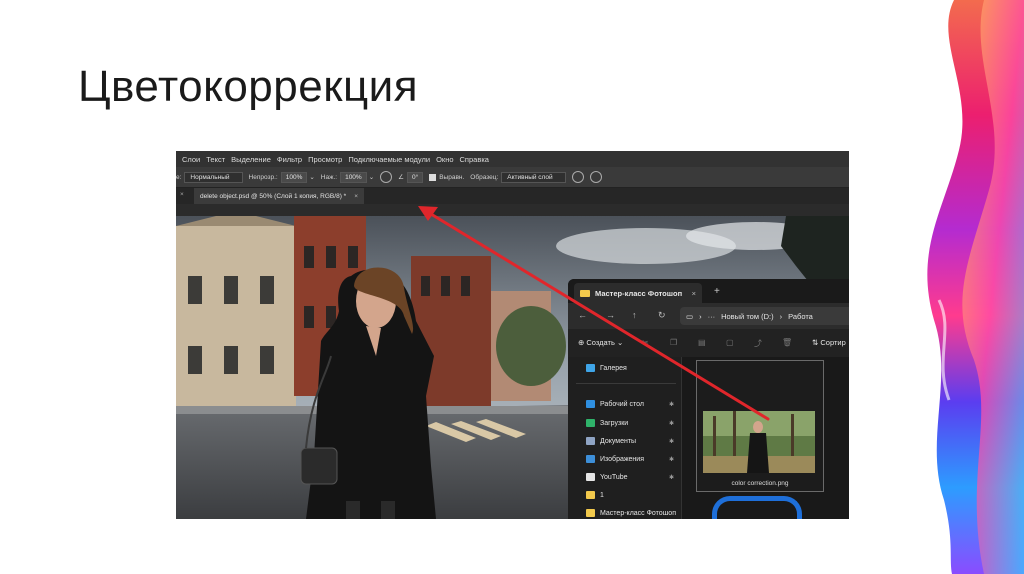 The height and width of the screenshot is (574, 1024). I want to click on slide-title: Цветокоррекция, so click(248, 86).